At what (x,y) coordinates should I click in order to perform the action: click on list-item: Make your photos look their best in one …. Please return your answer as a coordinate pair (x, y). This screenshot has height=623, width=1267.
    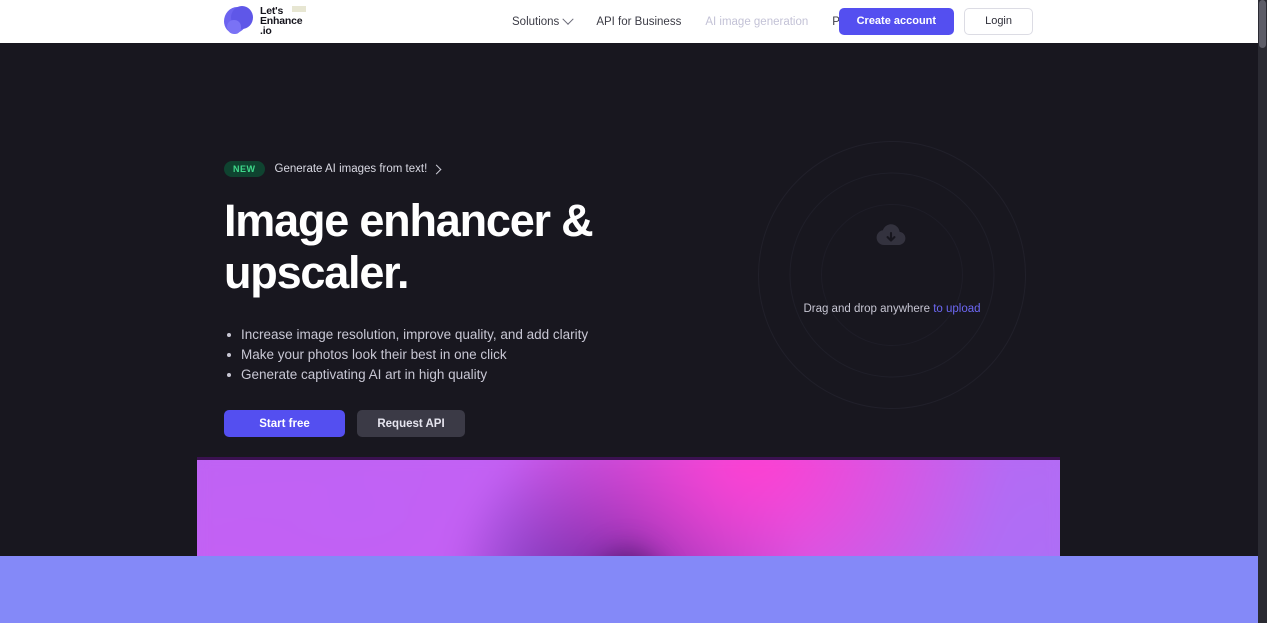
    Looking at the image, I should click on (504, 354).